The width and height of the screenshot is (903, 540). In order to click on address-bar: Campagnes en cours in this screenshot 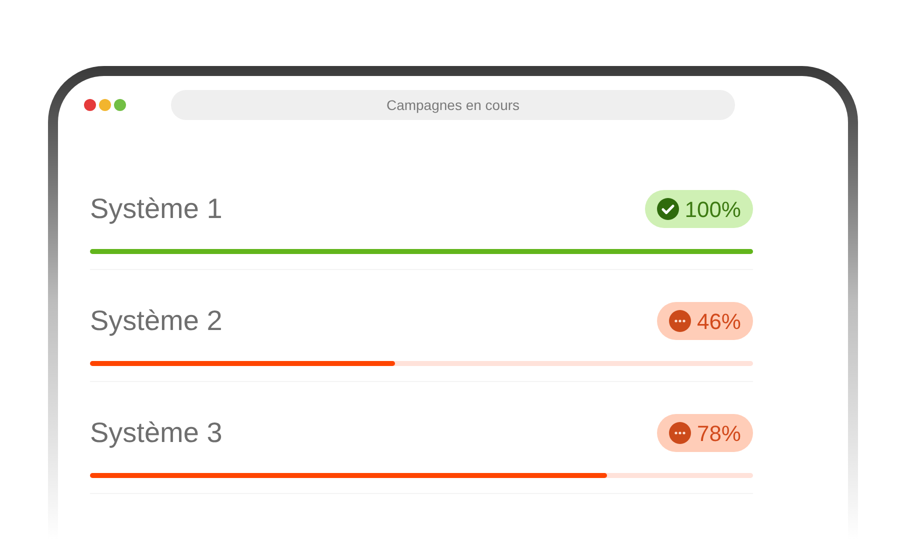, I will do `click(453, 105)`.